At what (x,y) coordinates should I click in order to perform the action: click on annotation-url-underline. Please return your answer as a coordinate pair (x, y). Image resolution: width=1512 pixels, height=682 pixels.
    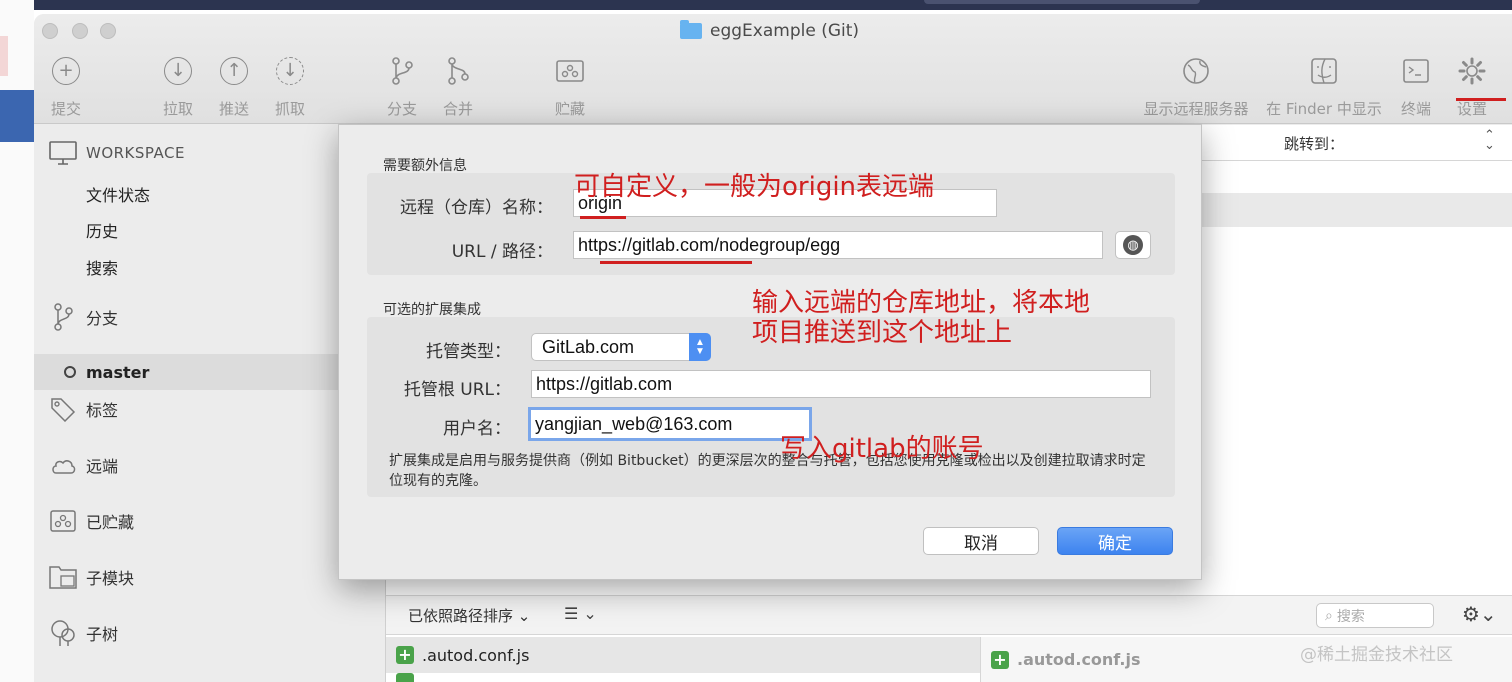
    Looking at the image, I should click on (676, 262).